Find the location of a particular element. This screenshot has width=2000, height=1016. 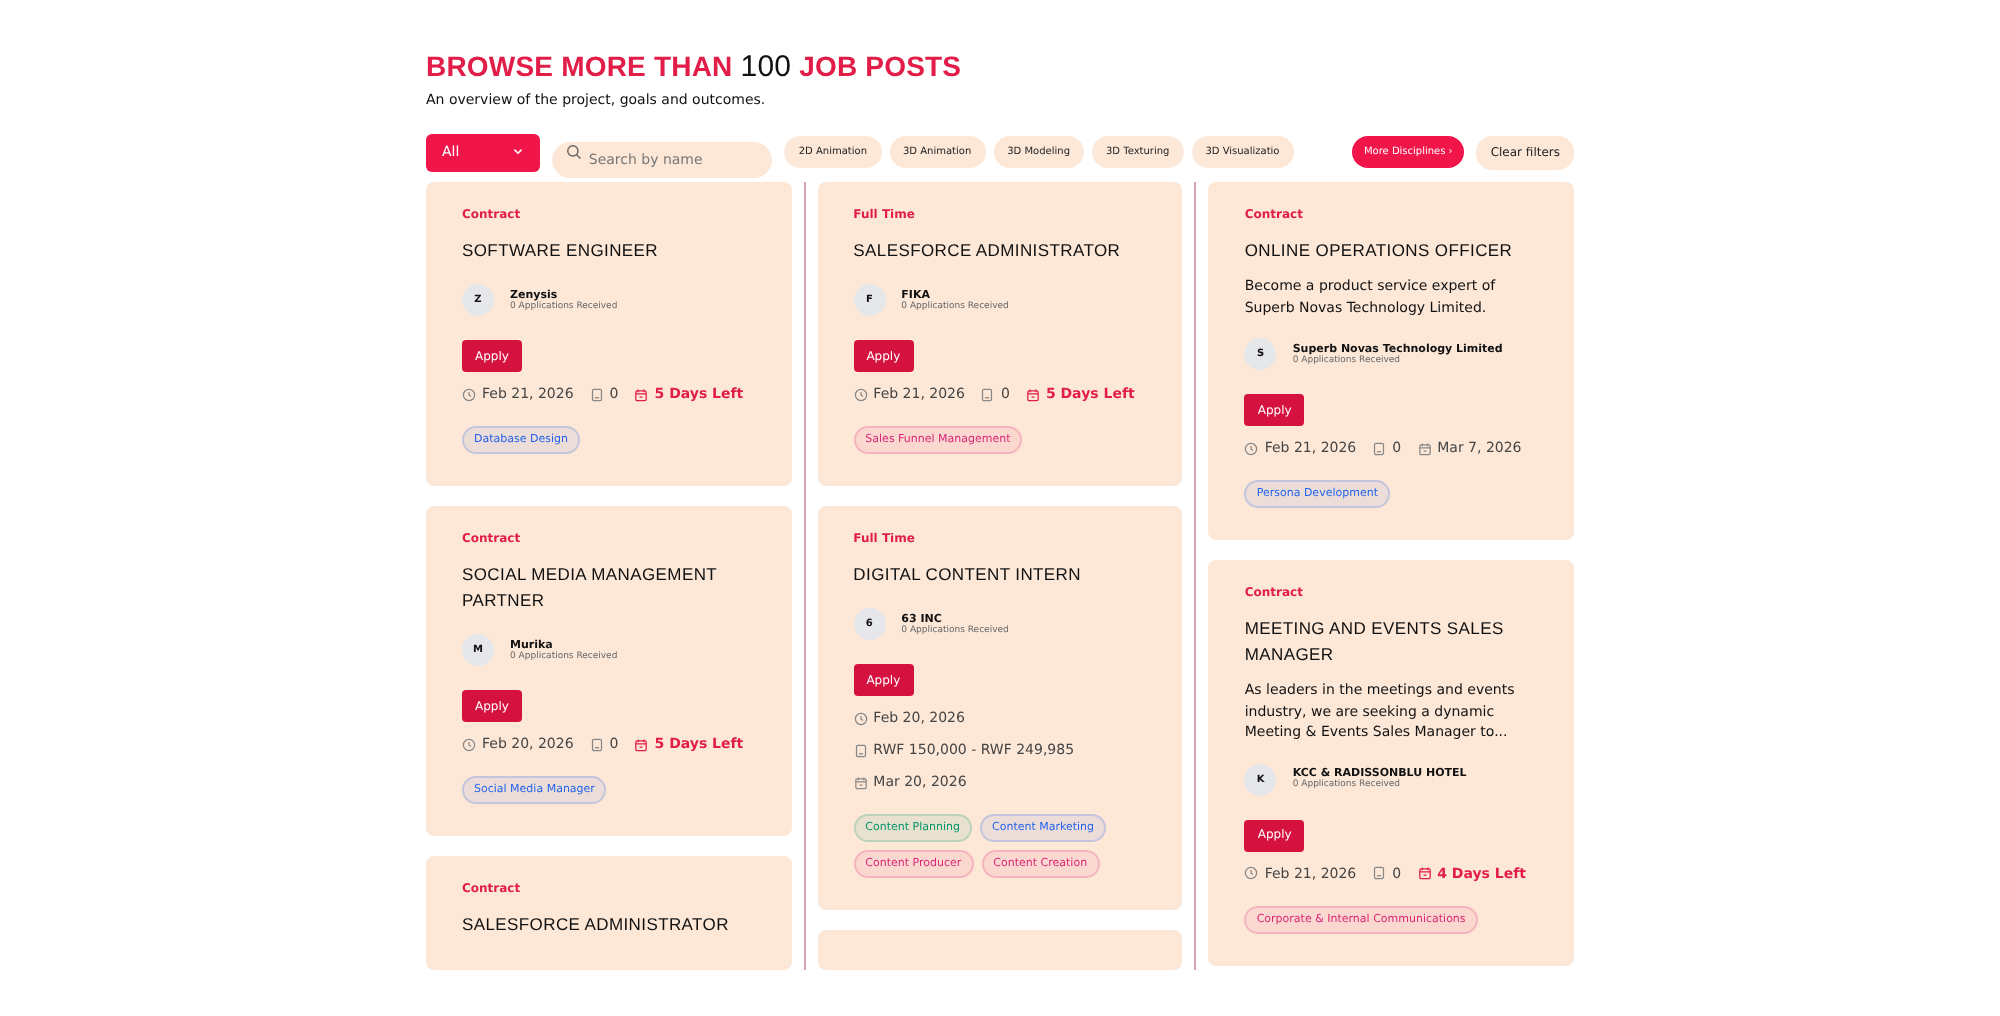

job-title: DIGITAL CONTENT INTERN is located at coordinates (967, 575).